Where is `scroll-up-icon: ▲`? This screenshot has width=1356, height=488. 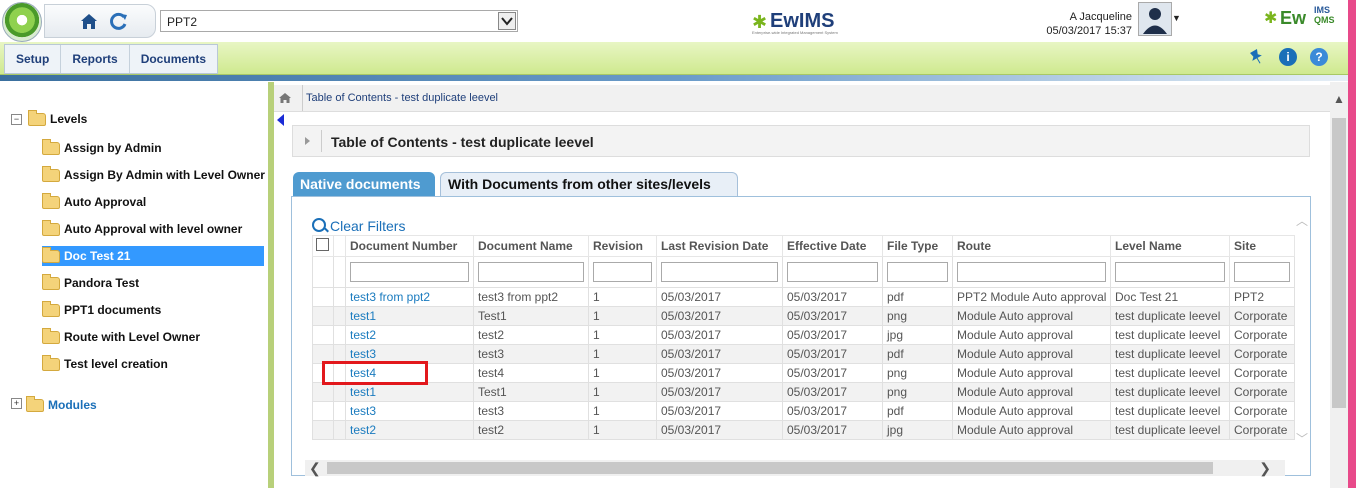 scroll-up-icon: ▲ is located at coordinates (1339, 99).